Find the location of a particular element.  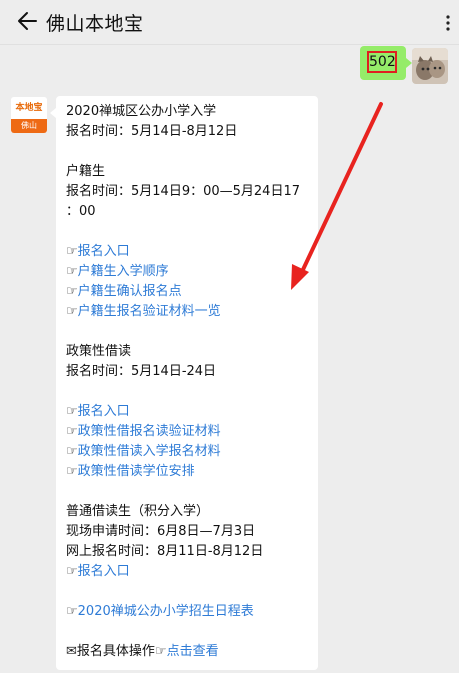

message-text-line: 普通借读生（积分入学） is located at coordinates (189, 512).